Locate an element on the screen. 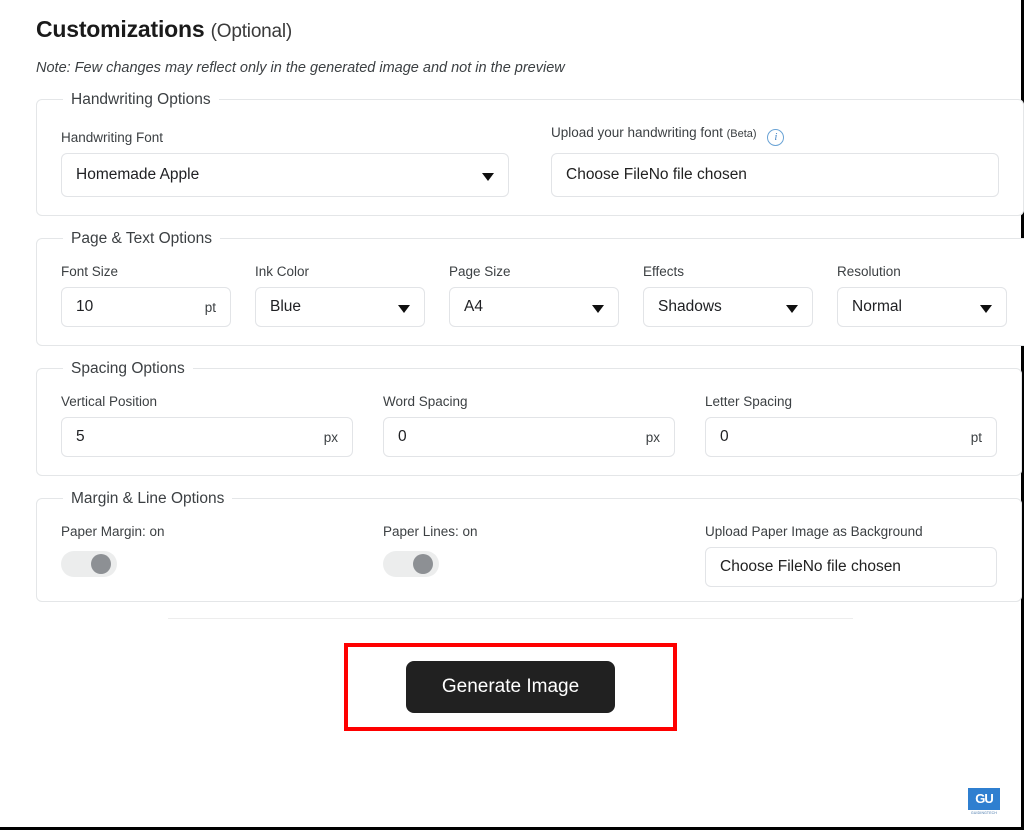 This screenshot has width=1024, height=830. effects-select: Shadows is located at coordinates (728, 307).